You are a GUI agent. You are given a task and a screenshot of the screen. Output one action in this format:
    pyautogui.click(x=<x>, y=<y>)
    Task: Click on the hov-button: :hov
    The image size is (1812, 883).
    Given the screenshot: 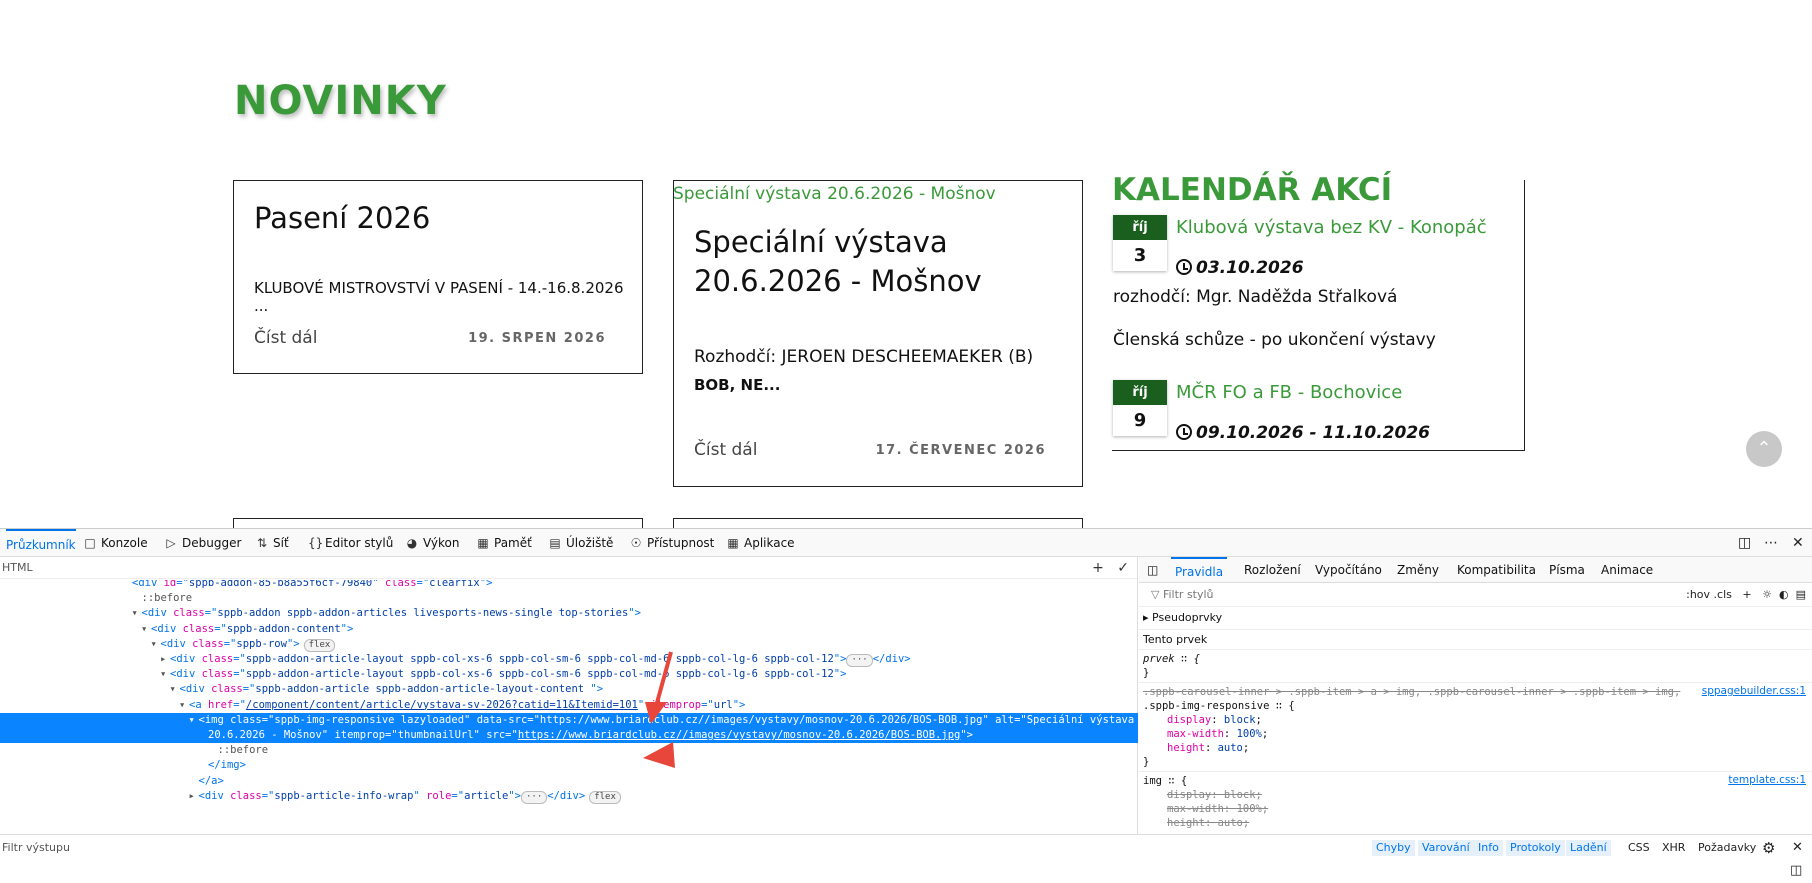 What is the action you would take?
    pyautogui.click(x=1698, y=594)
    